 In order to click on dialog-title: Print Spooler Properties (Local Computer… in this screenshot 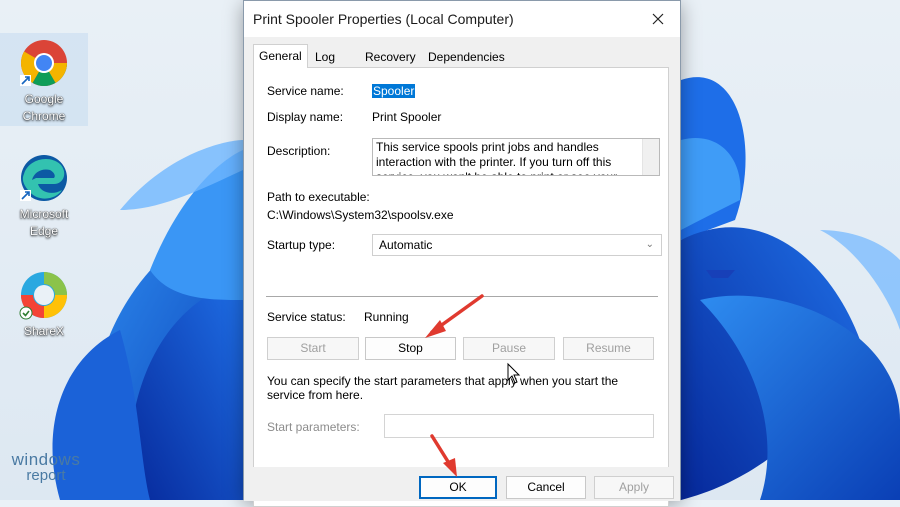, I will do `click(383, 19)`.